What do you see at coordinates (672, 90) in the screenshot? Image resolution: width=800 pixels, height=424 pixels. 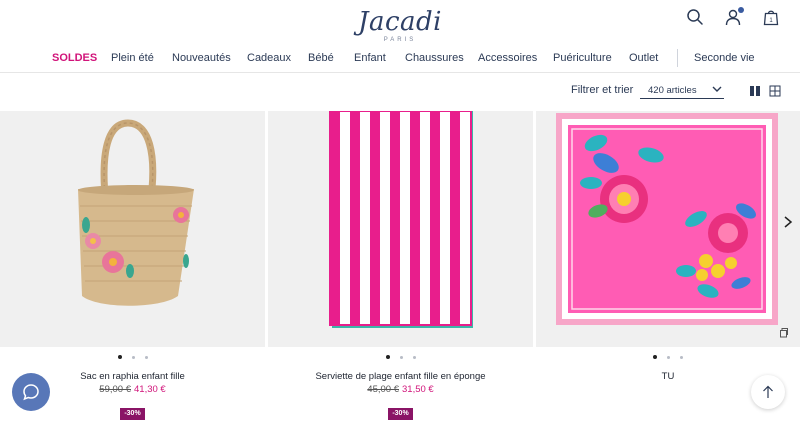 I see `article-count: 420 articles` at bounding box center [672, 90].